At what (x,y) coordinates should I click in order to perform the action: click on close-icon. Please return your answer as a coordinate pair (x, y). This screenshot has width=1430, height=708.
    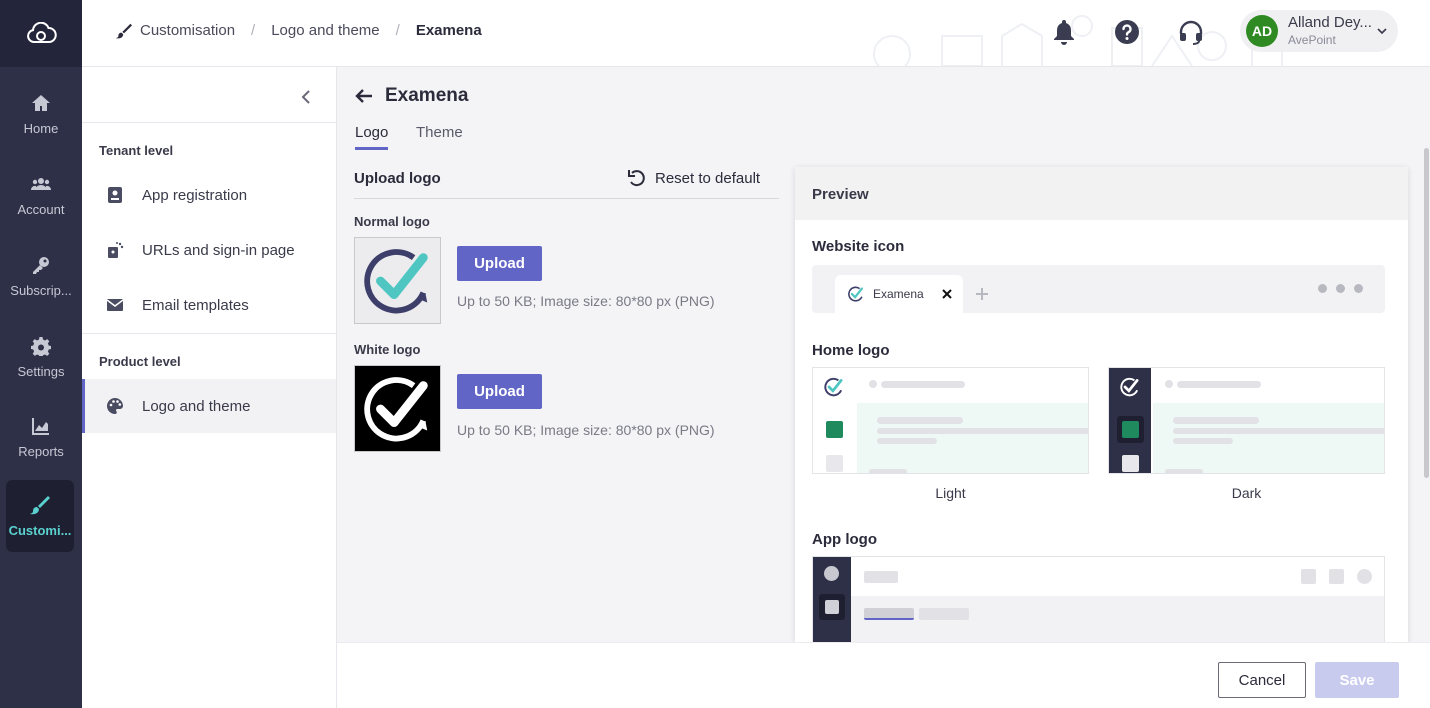
    Looking at the image, I should click on (946, 294).